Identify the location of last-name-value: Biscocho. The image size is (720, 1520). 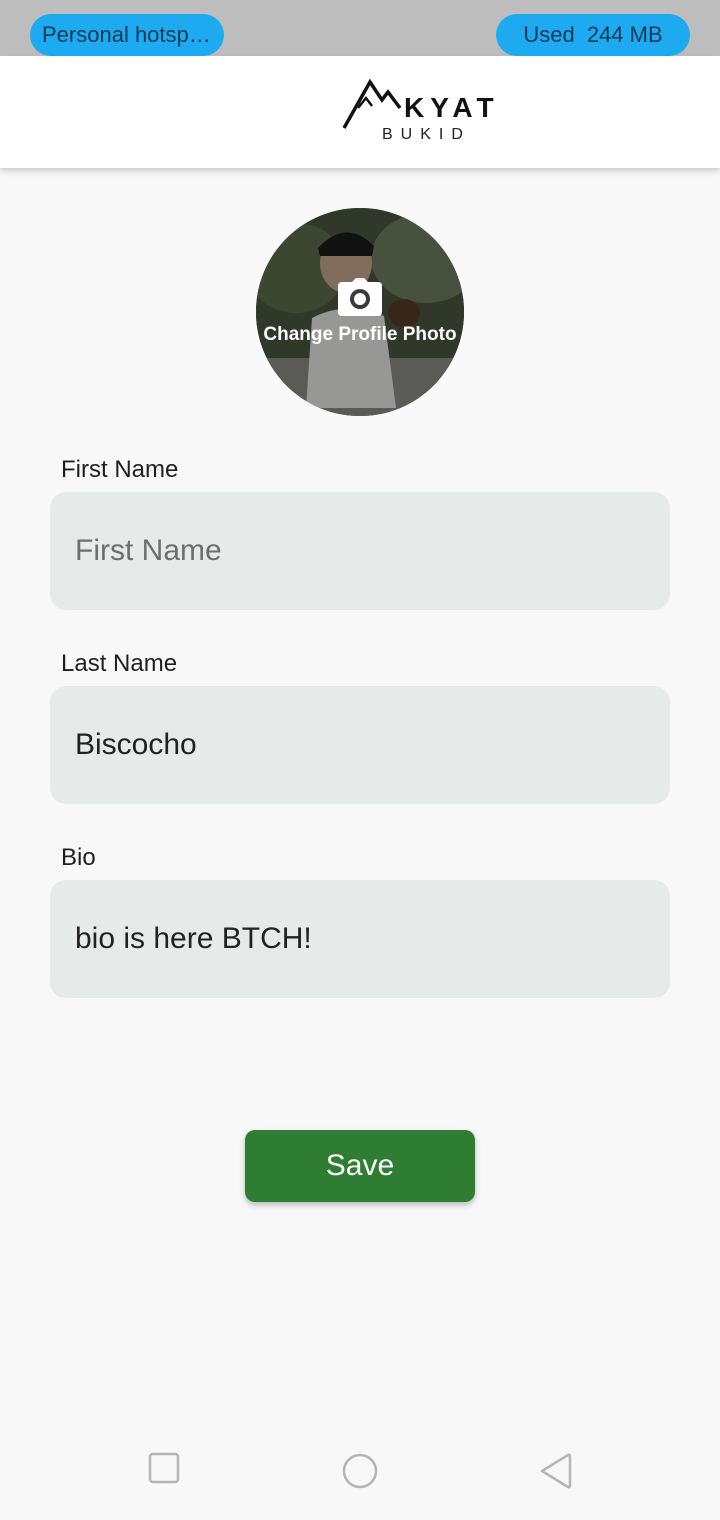
(136, 744).